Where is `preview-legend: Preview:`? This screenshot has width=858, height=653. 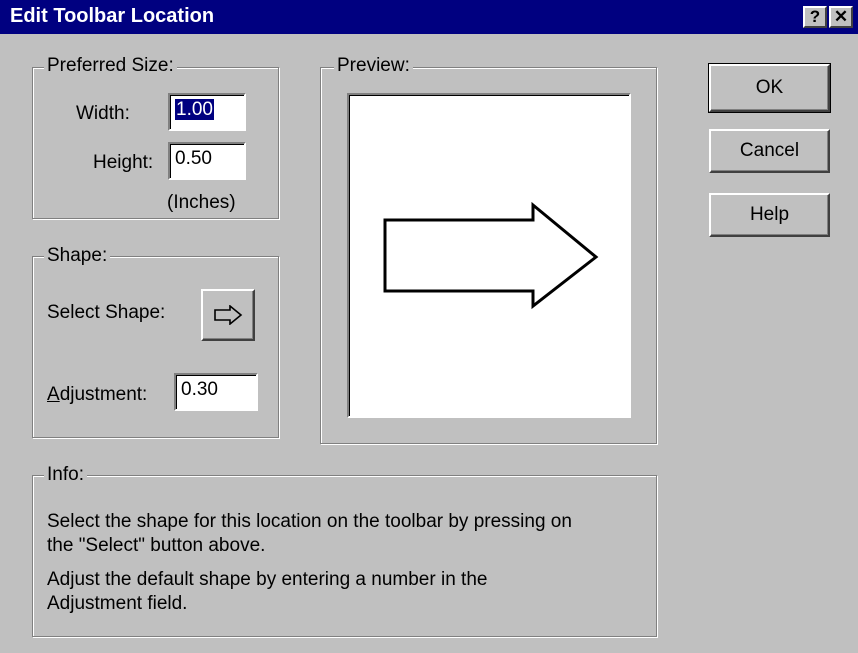 preview-legend: Preview: is located at coordinates (373, 66).